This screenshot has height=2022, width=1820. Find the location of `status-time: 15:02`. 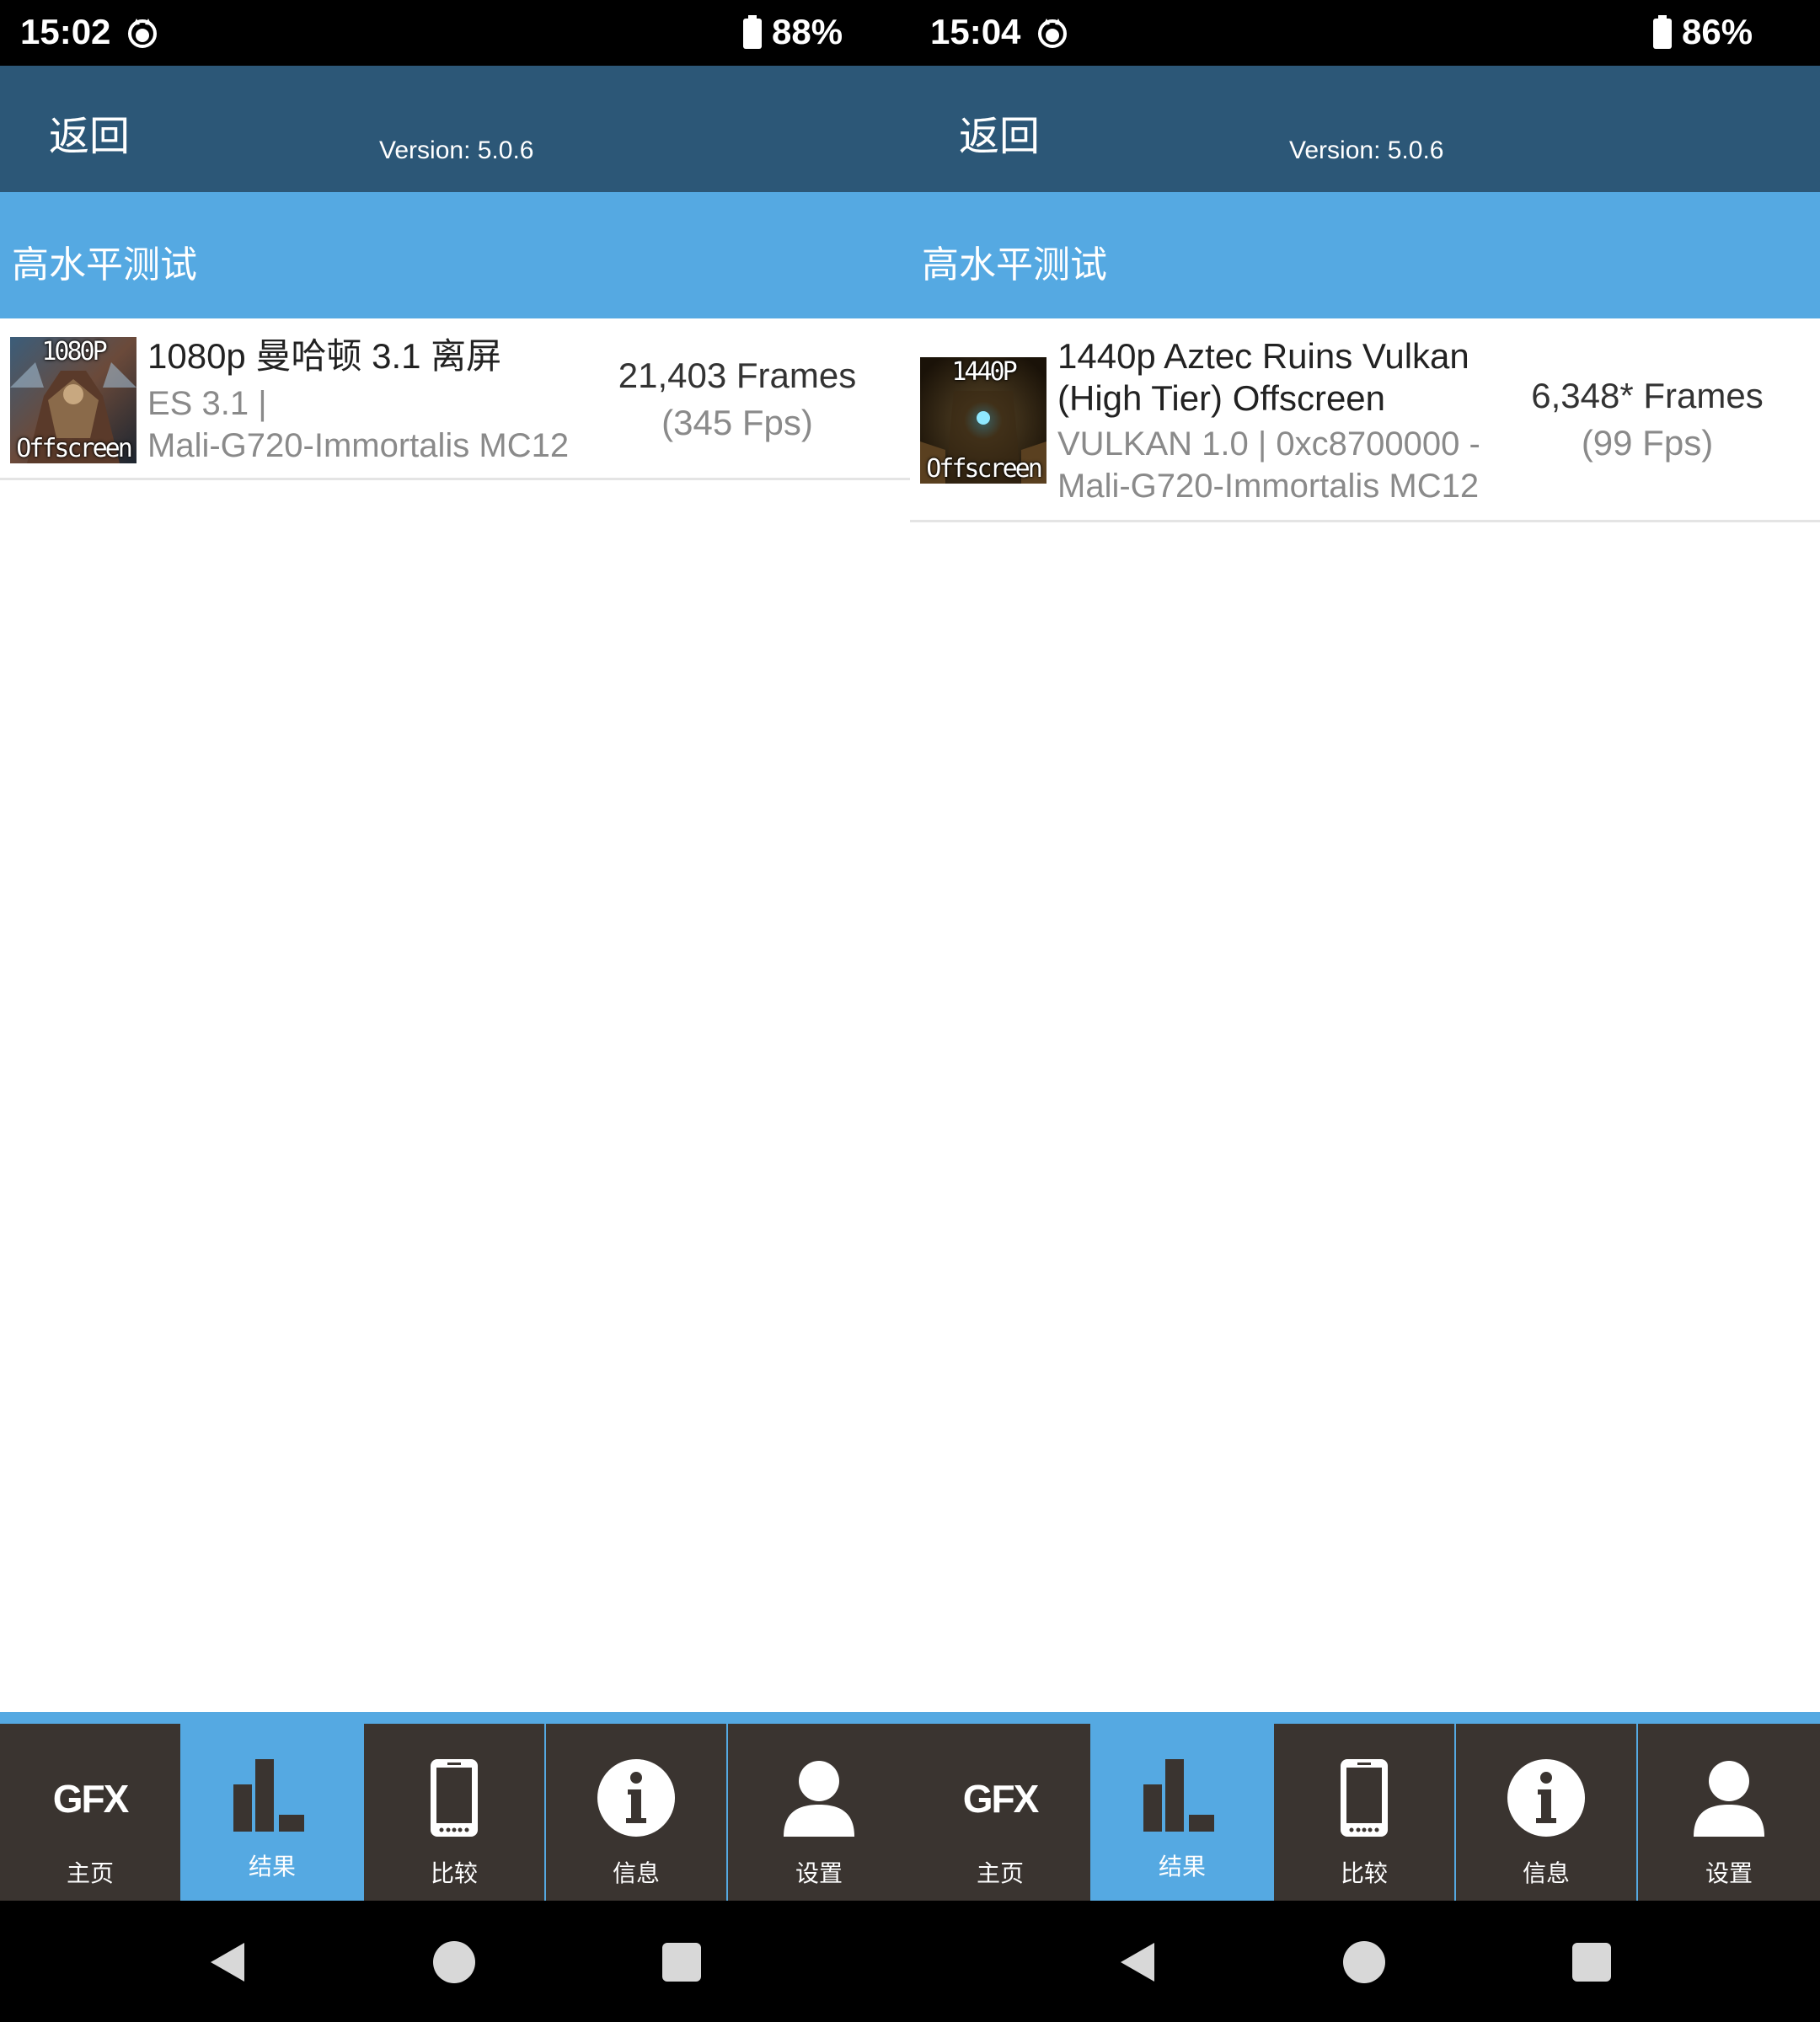

status-time: 15:02 is located at coordinates (65, 31).